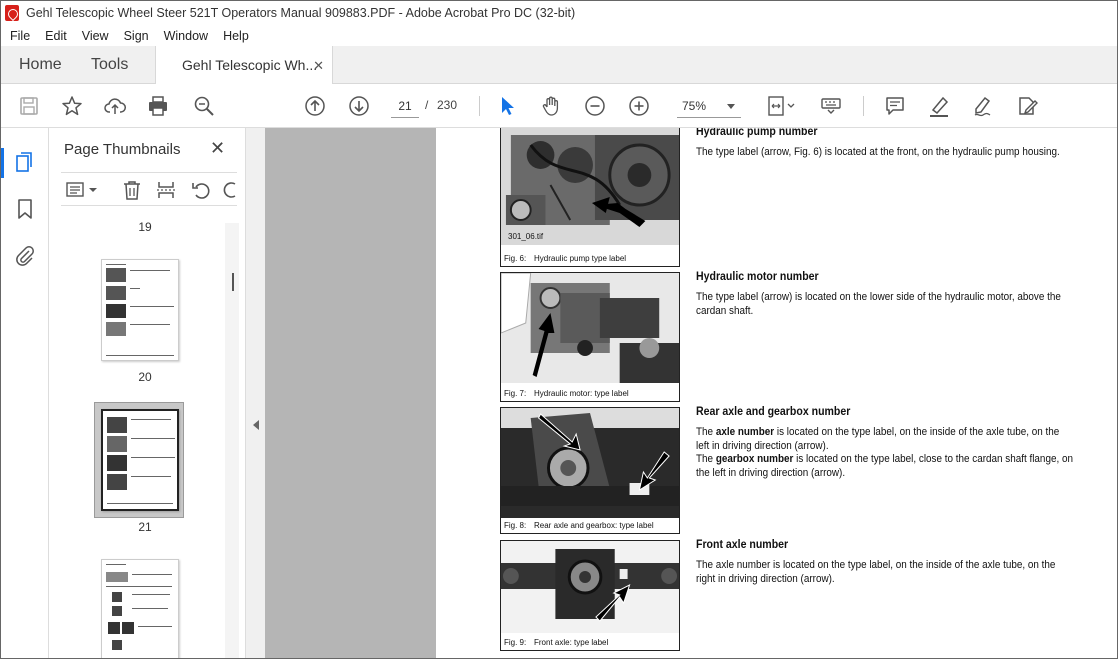  I want to click on hand-tool-icon, so click(551, 106).